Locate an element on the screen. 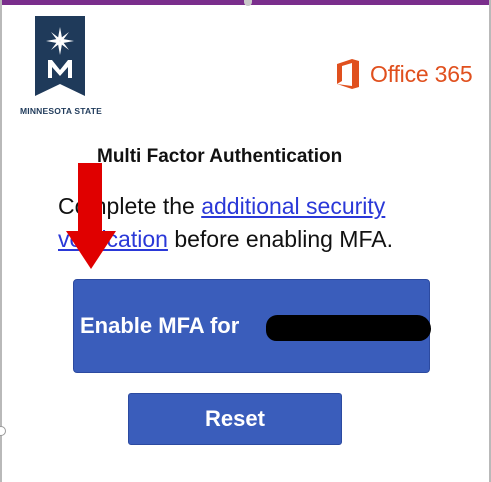 The width and height of the screenshot is (491, 482). office-icon is located at coordinates (348, 74).